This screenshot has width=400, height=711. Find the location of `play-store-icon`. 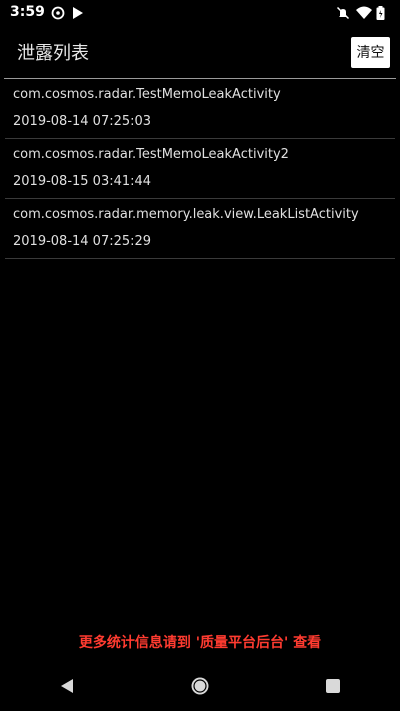

play-store-icon is located at coordinates (78, 12).